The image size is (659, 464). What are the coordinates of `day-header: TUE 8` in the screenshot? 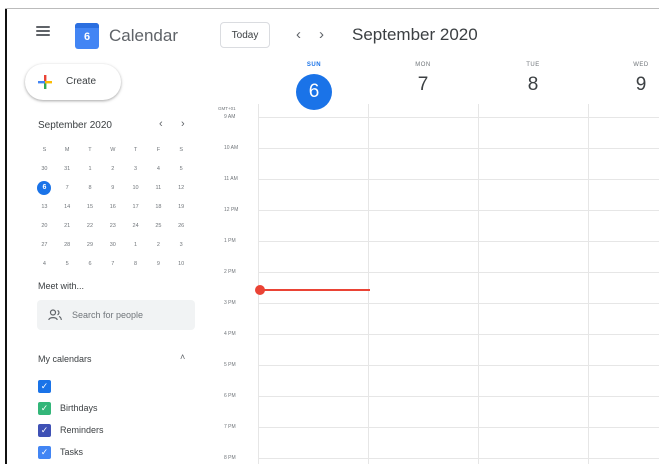 It's located at (533, 79).